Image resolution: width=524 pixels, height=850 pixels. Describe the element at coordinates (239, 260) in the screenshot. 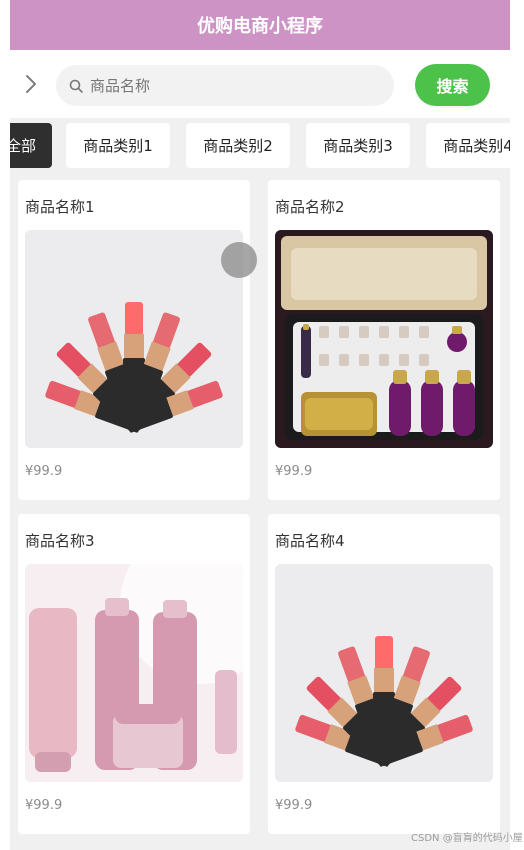

I see `floating-dot` at that location.